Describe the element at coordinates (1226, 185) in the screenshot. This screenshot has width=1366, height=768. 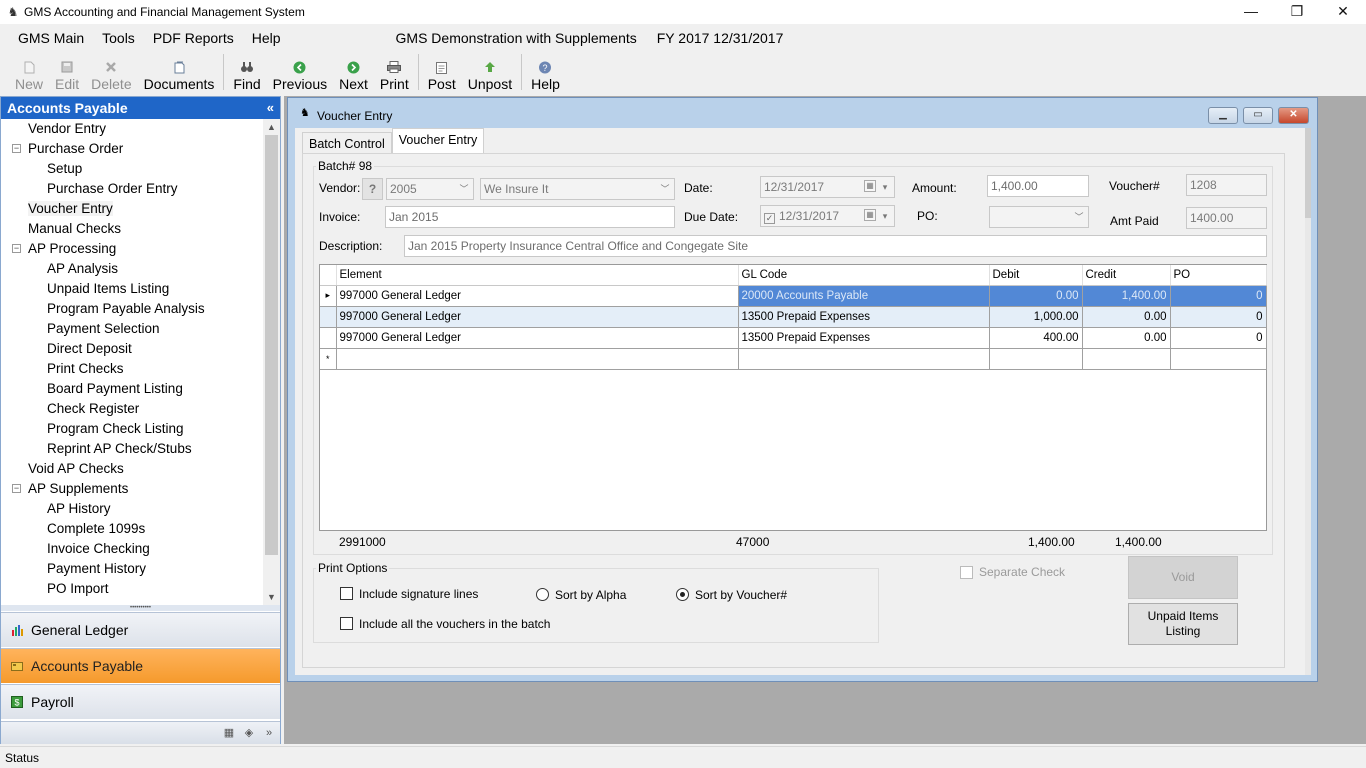
I see `voucher-number-field: 1208` at that location.